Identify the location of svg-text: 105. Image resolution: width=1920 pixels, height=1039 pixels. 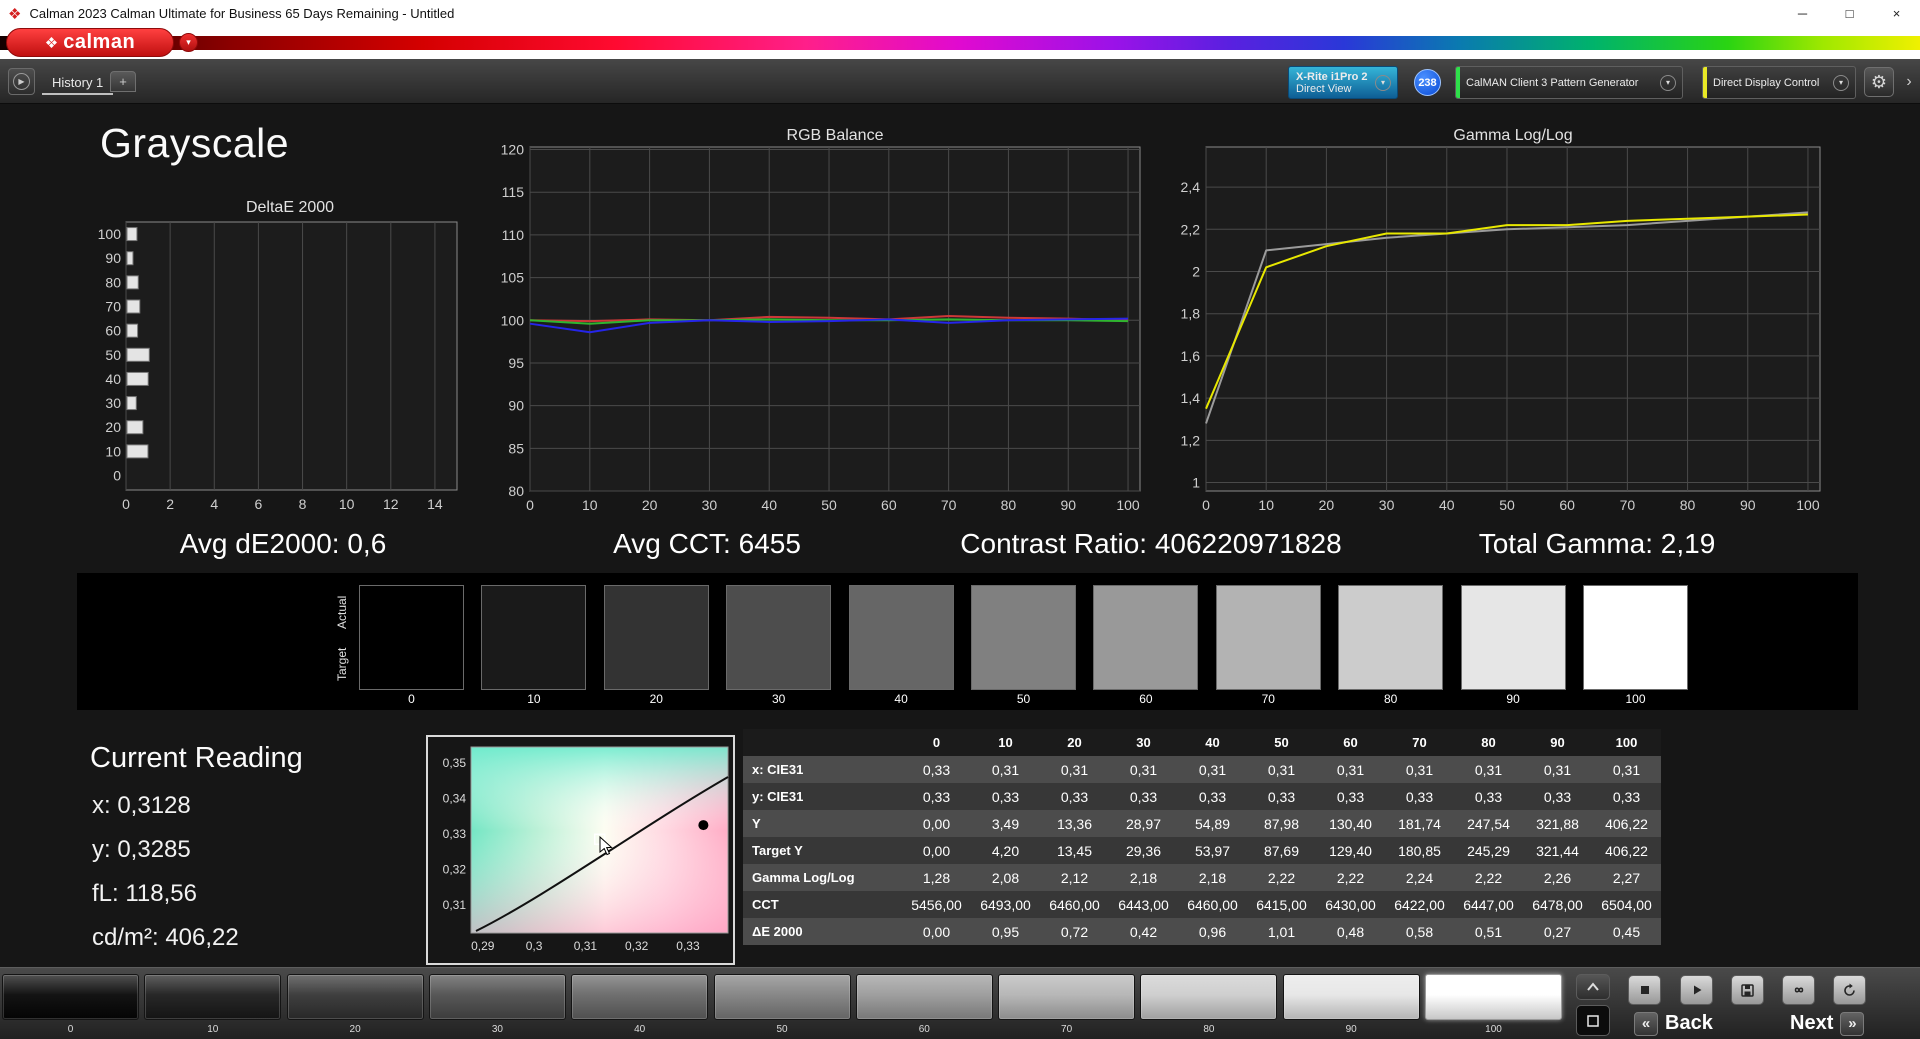
(513, 278).